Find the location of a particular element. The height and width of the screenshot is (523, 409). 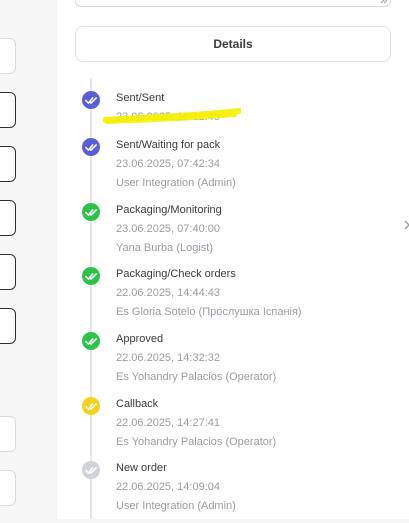

history-date: 22.06.2025, 14:09:04 is located at coordinates (168, 487).